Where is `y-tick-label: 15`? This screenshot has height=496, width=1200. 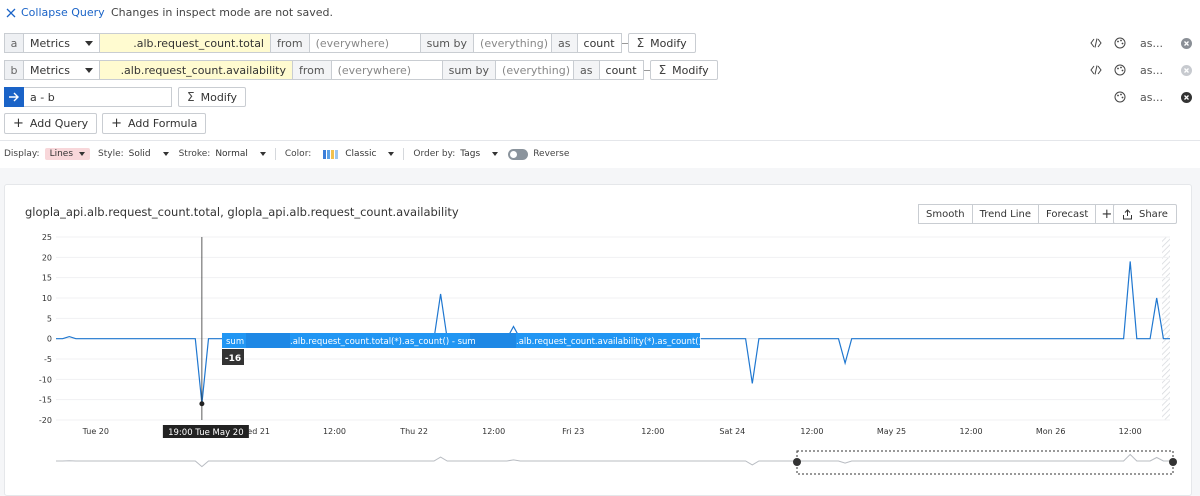
y-tick-label: 15 is located at coordinates (47, 278).